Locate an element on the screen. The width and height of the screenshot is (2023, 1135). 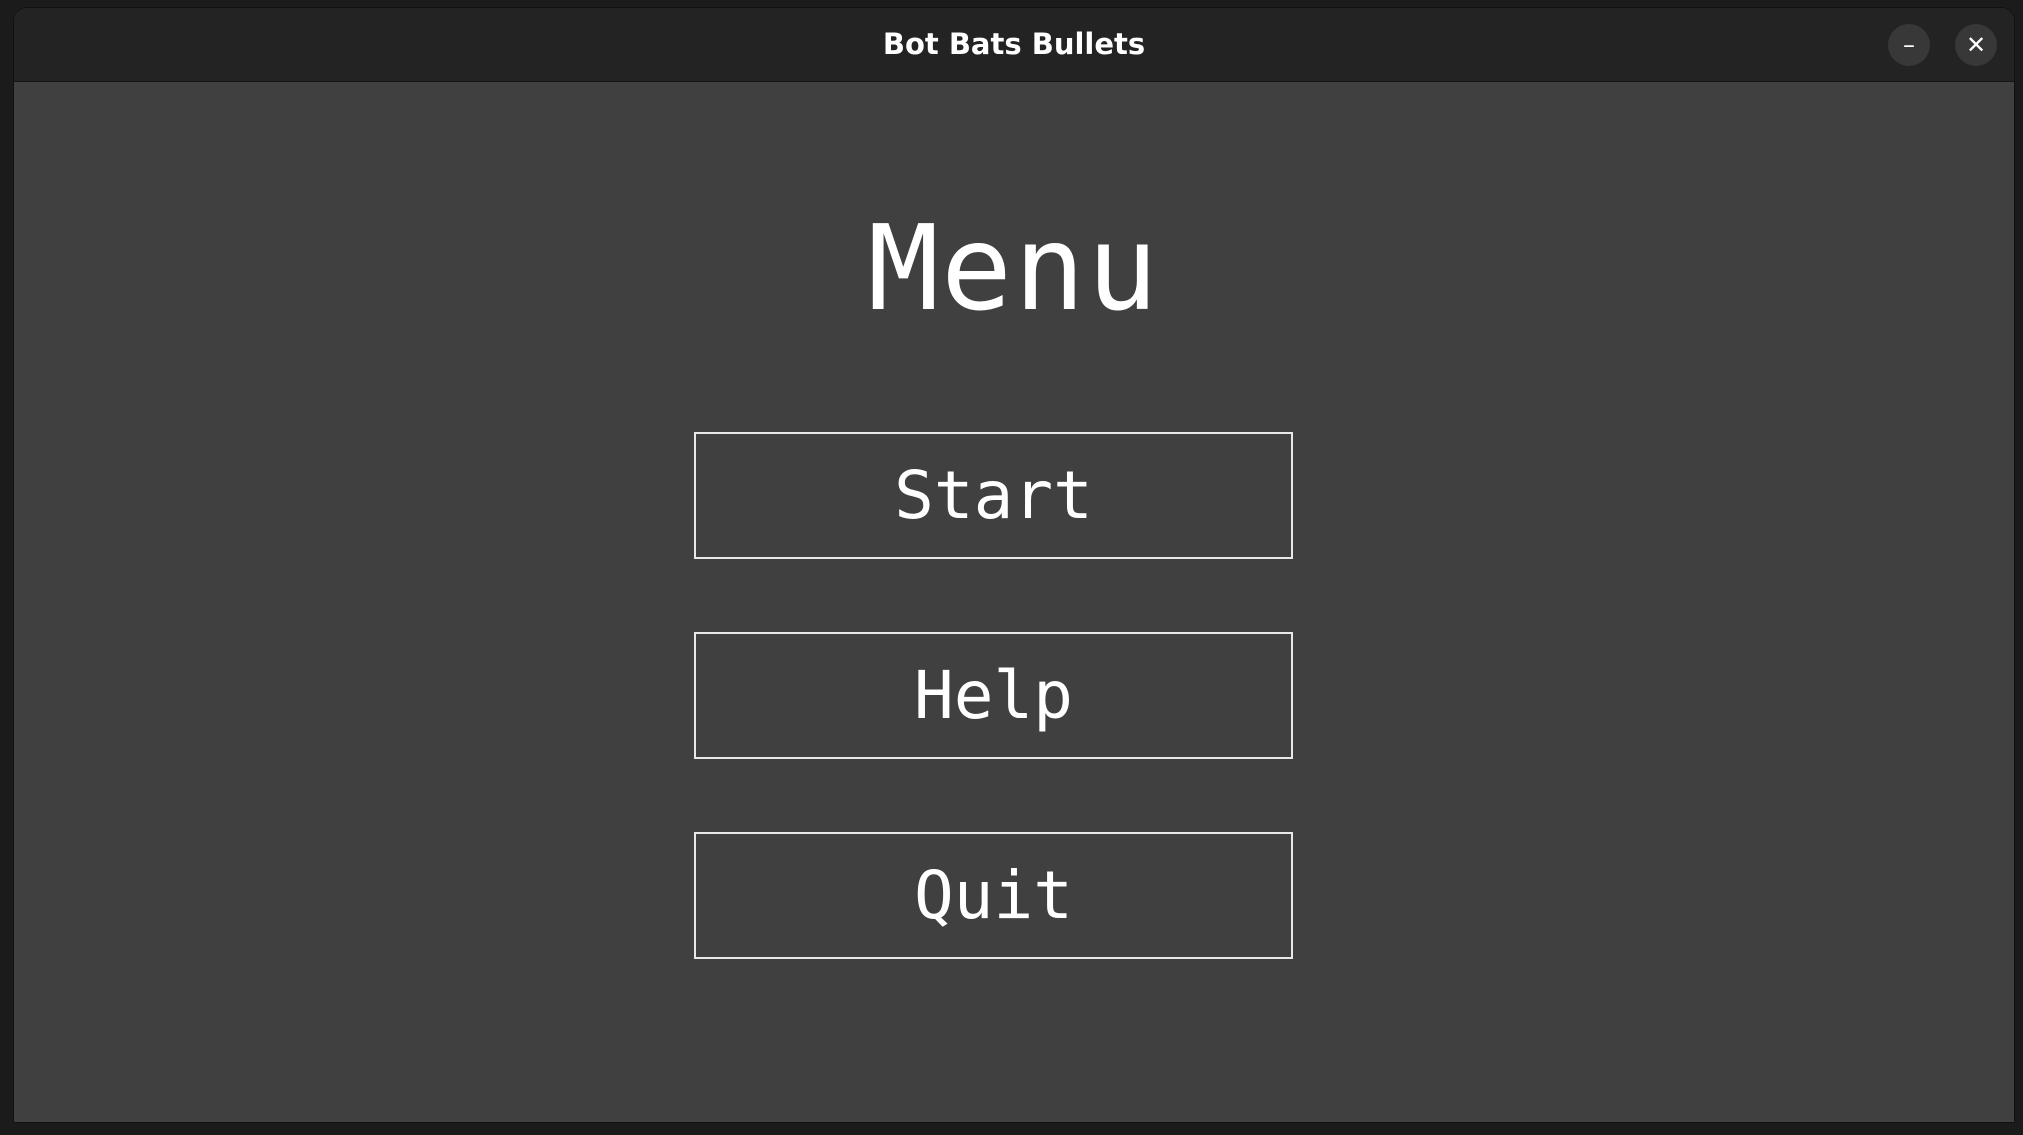
minimize-button: – is located at coordinates (1909, 45).